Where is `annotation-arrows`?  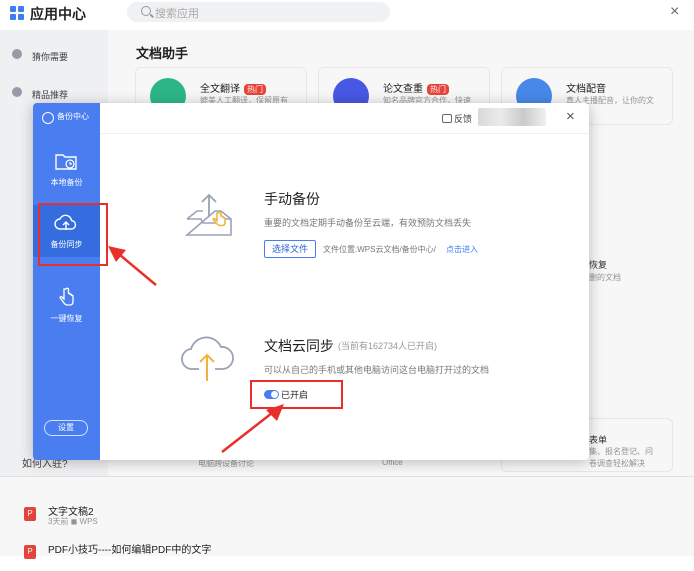 annotation-arrows is located at coordinates (196, 349).